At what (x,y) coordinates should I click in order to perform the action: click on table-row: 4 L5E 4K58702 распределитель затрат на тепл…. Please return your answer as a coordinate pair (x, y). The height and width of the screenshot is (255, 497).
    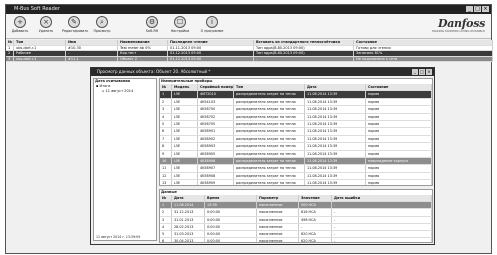
    Looking at the image, I should click on (296, 117).